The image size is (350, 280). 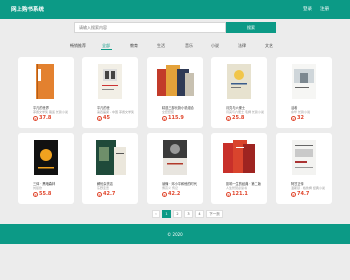 What do you see at coordinates (237, 188) in the screenshot?
I see `book-desc: 人生智慧必读书` at bounding box center [237, 188].